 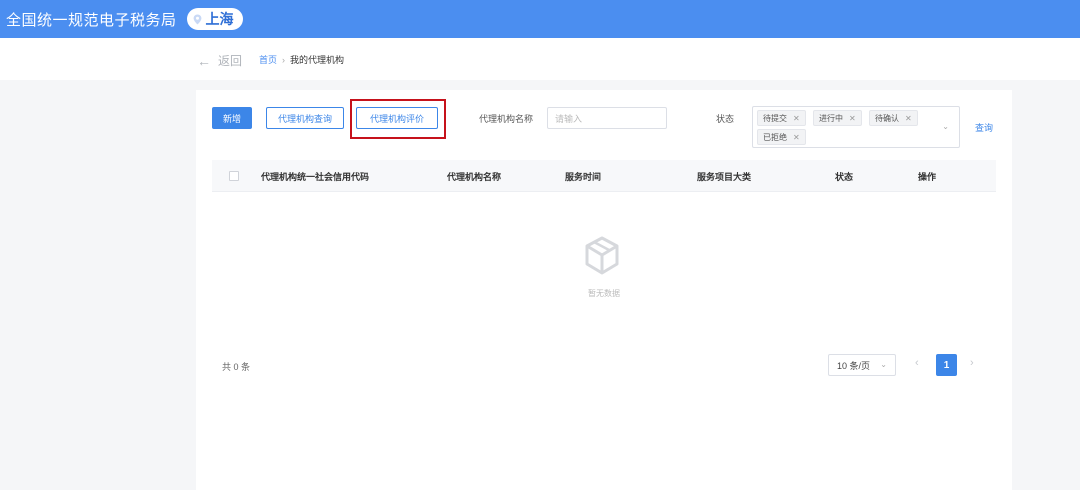 What do you see at coordinates (917, 363) in the screenshot?
I see `previous-page-icon: ‹` at bounding box center [917, 363].